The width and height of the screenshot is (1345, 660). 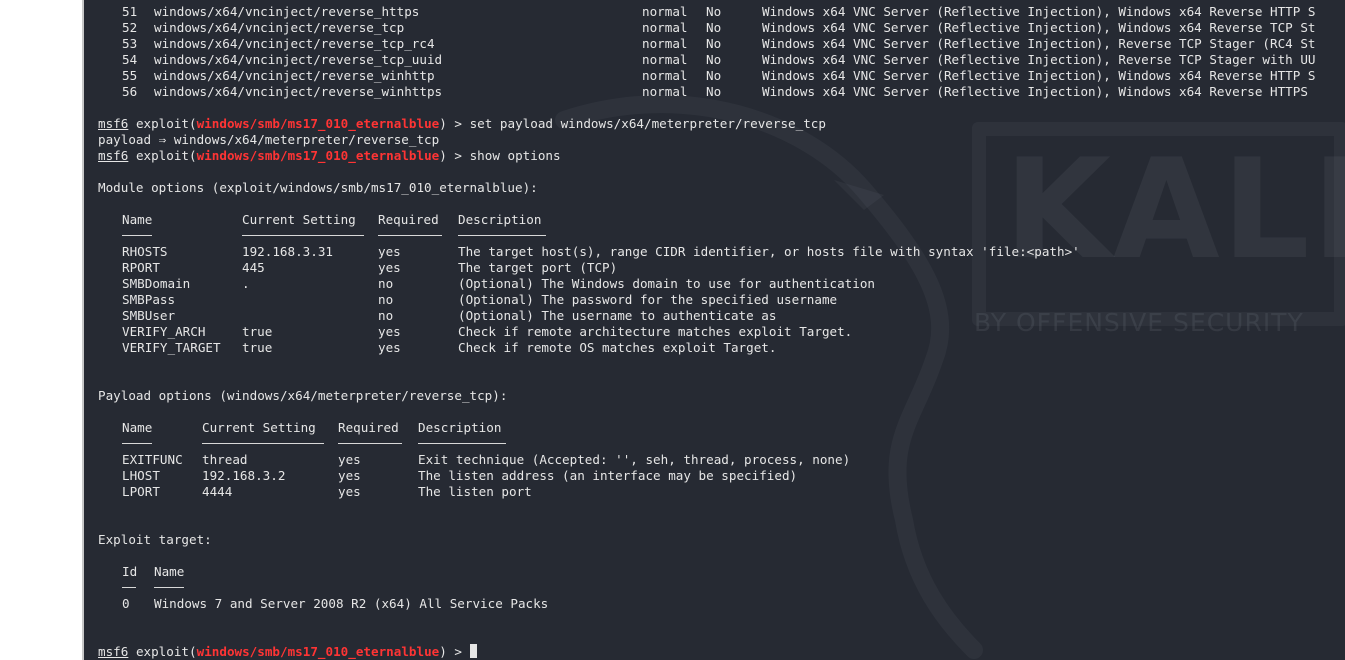 What do you see at coordinates (156, 283) in the screenshot?
I see `option-name: SMBDomain` at bounding box center [156, 283].